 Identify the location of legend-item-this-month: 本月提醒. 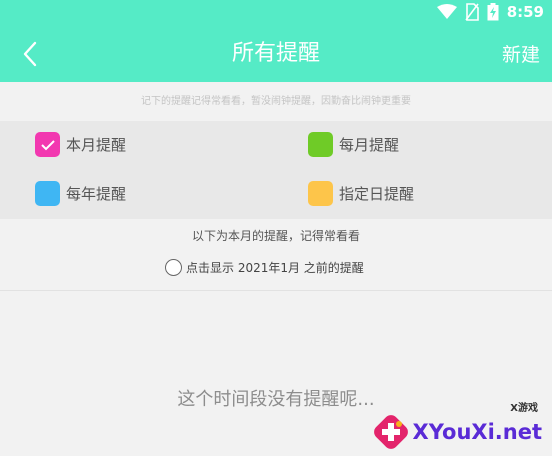
(80, 144).